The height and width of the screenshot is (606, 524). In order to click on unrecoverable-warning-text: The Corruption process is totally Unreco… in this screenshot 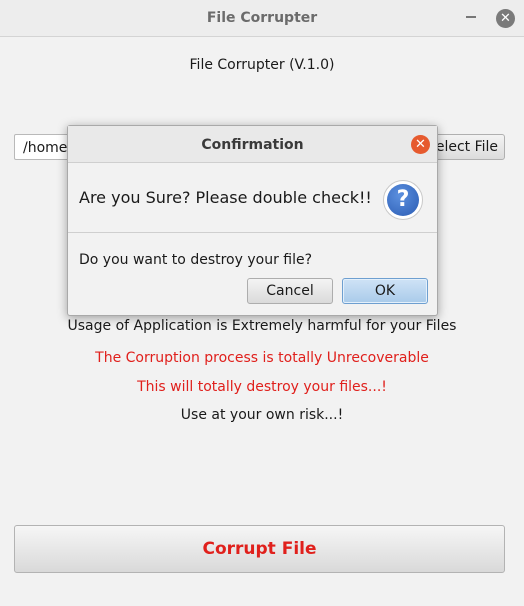, I will do `click(262, 358)`.